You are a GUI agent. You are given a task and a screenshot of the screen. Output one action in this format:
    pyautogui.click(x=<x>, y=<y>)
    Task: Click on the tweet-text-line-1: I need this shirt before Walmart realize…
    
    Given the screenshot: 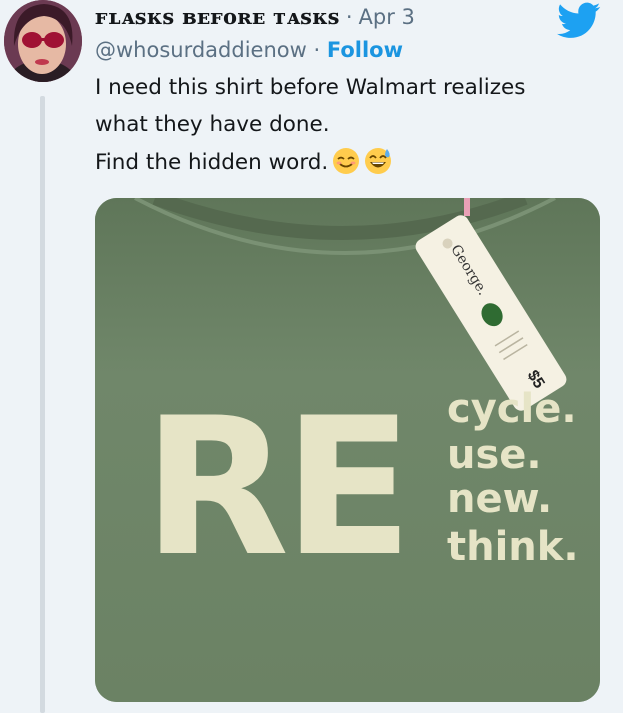 What is the action you would take?
    pyautogui.click(x=310, y=87)
    